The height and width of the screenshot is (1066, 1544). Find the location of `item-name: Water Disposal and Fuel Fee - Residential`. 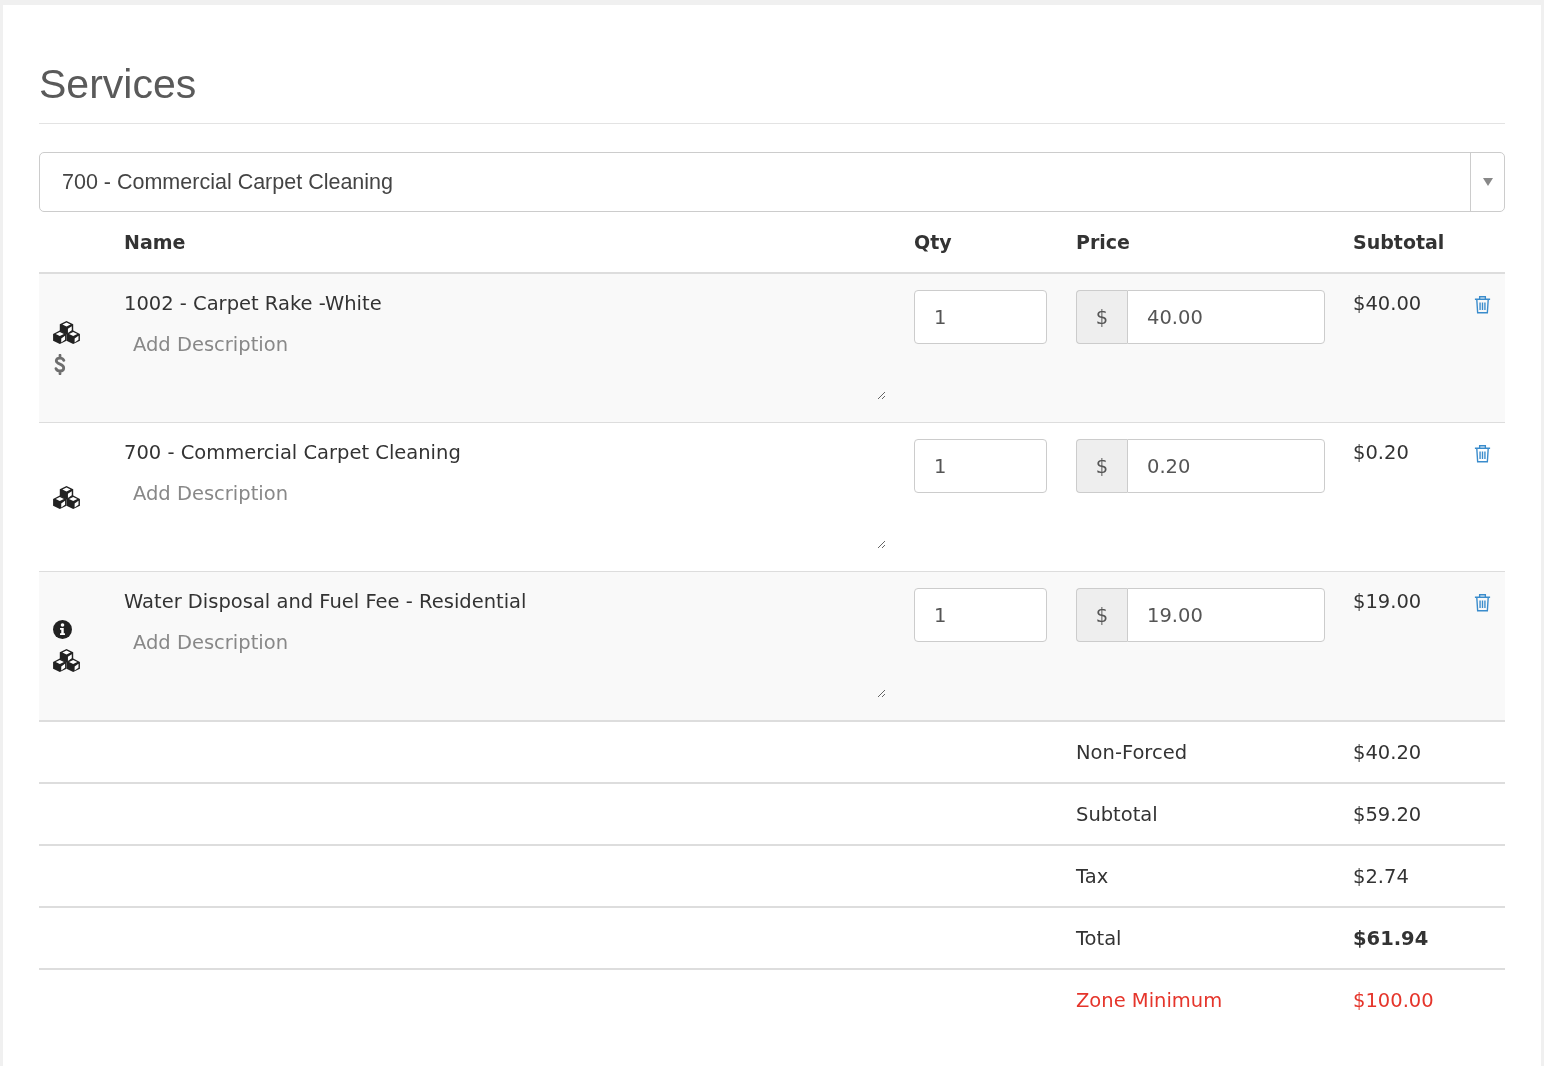

item-name: Water Disposal and Fuel Fee - Residential is located at coordinates (325, 602).